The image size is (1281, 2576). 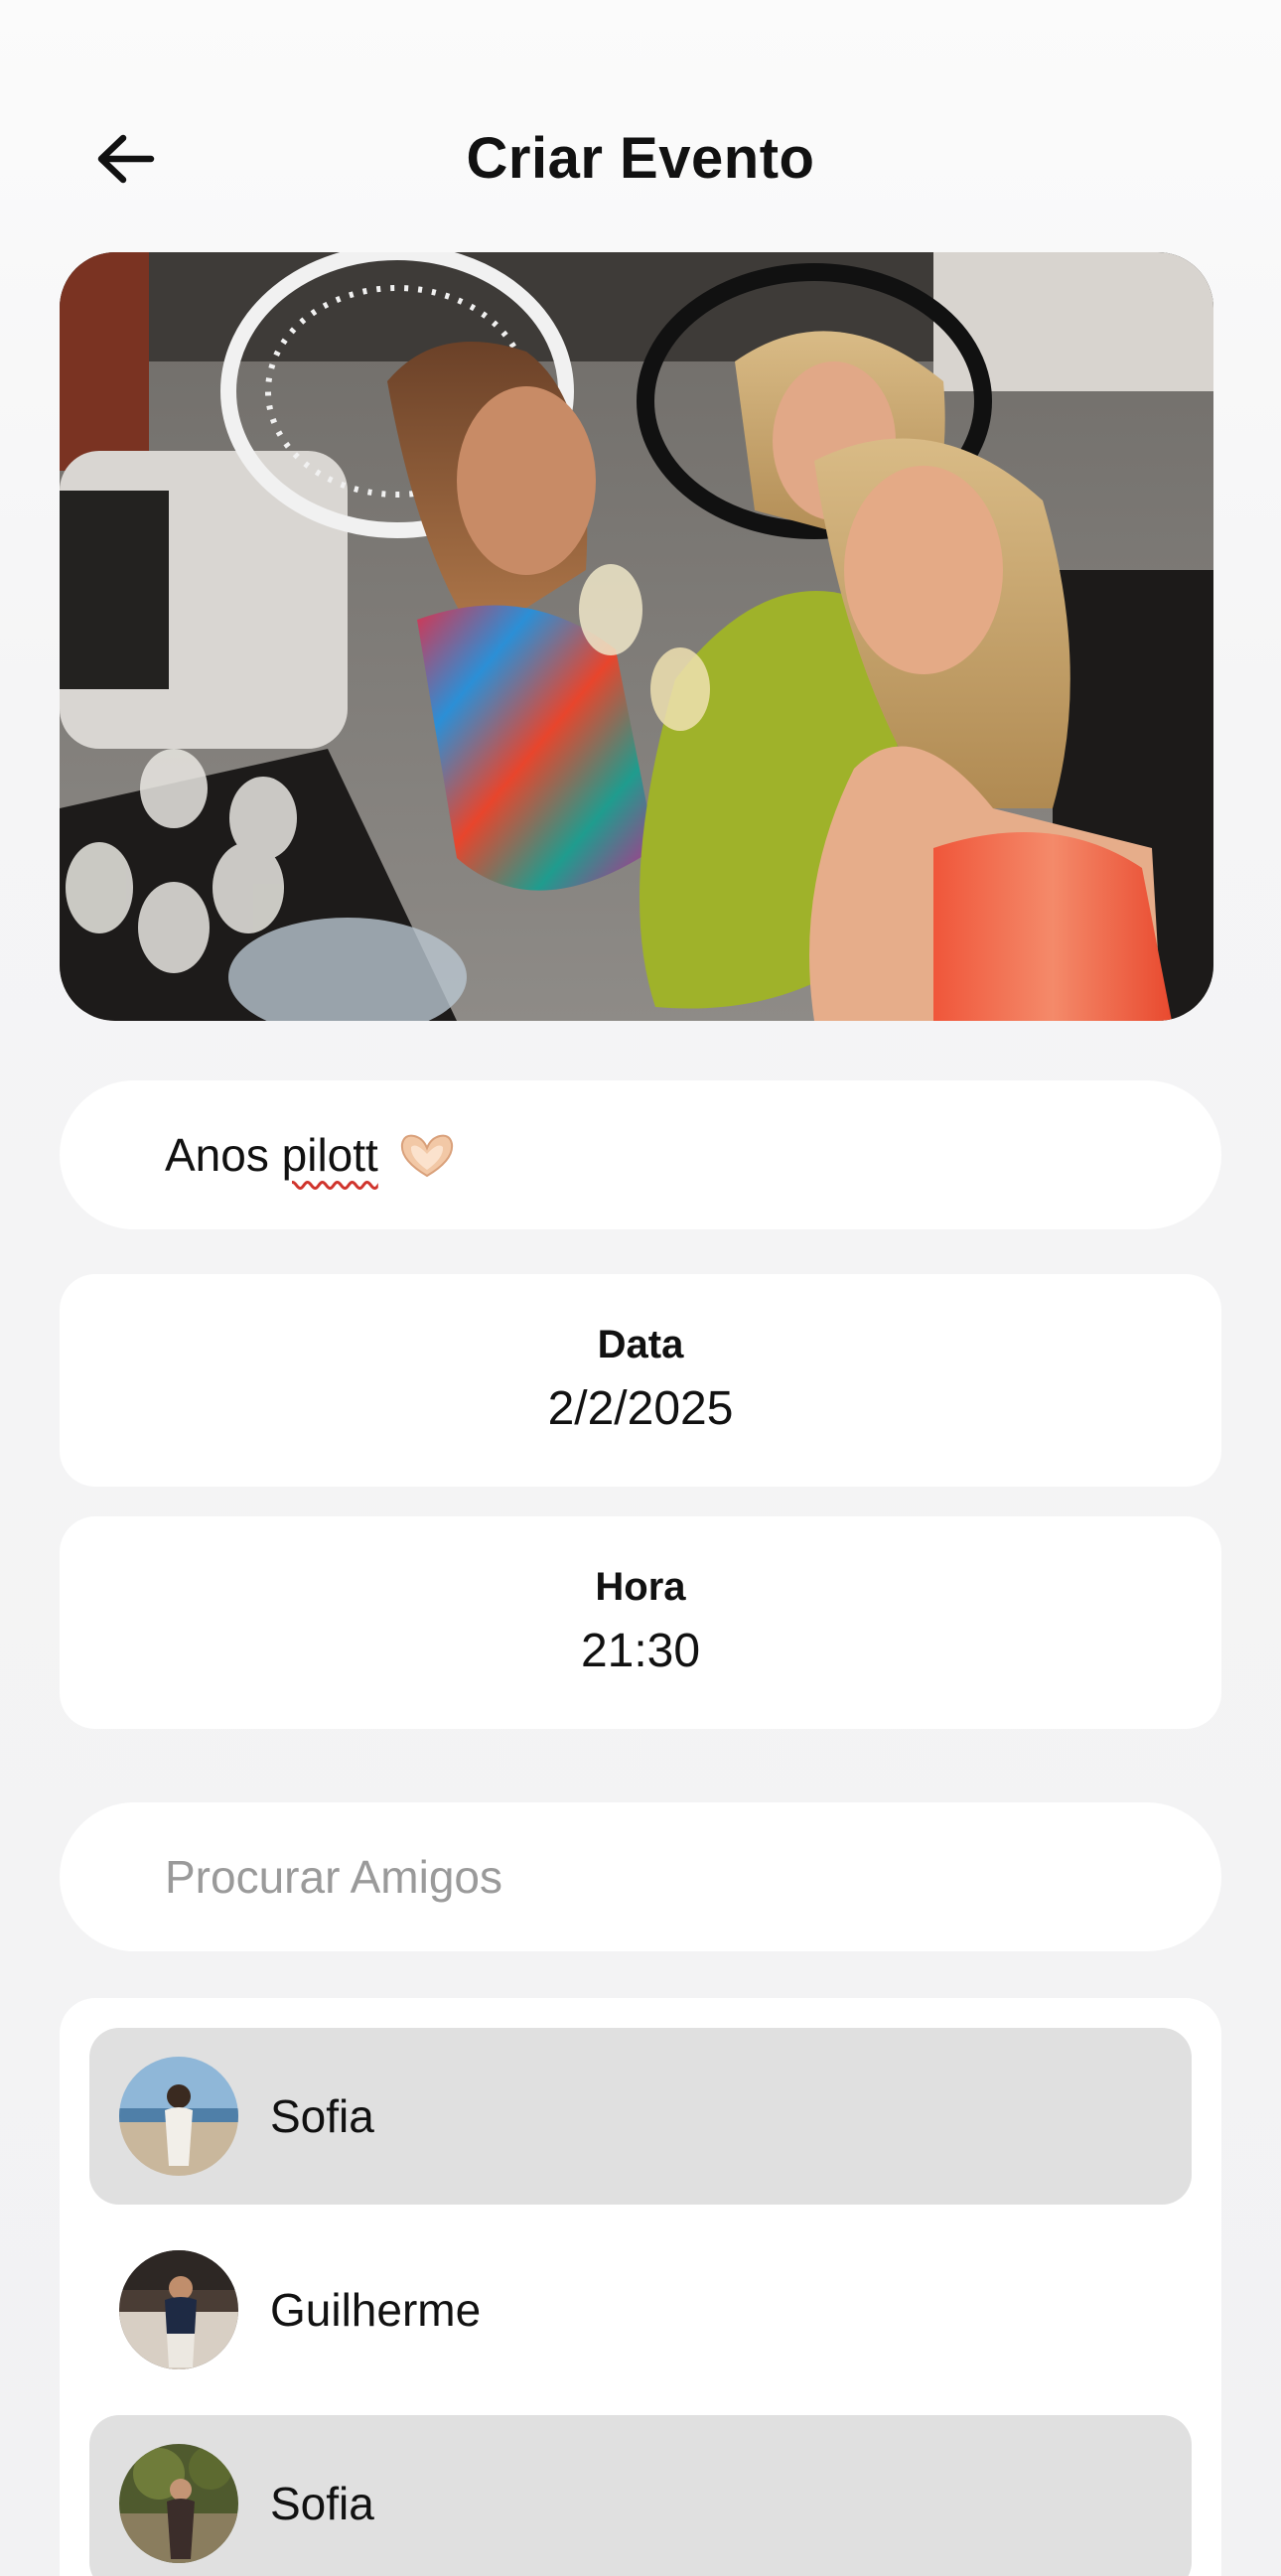 What do you see at coordinates (640, 1154) in the screenshot?
I see `event-name-field: Anos pilott` at bounding box center [640, 1154].